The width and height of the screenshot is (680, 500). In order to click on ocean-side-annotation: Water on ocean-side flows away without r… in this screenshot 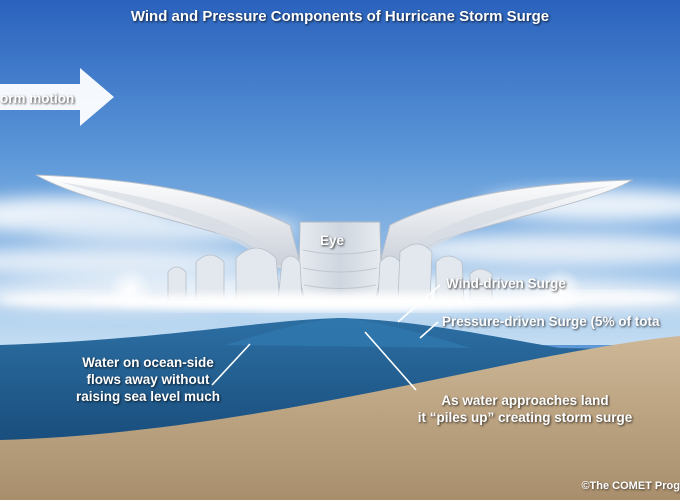, I will do `click(148, 379)`.